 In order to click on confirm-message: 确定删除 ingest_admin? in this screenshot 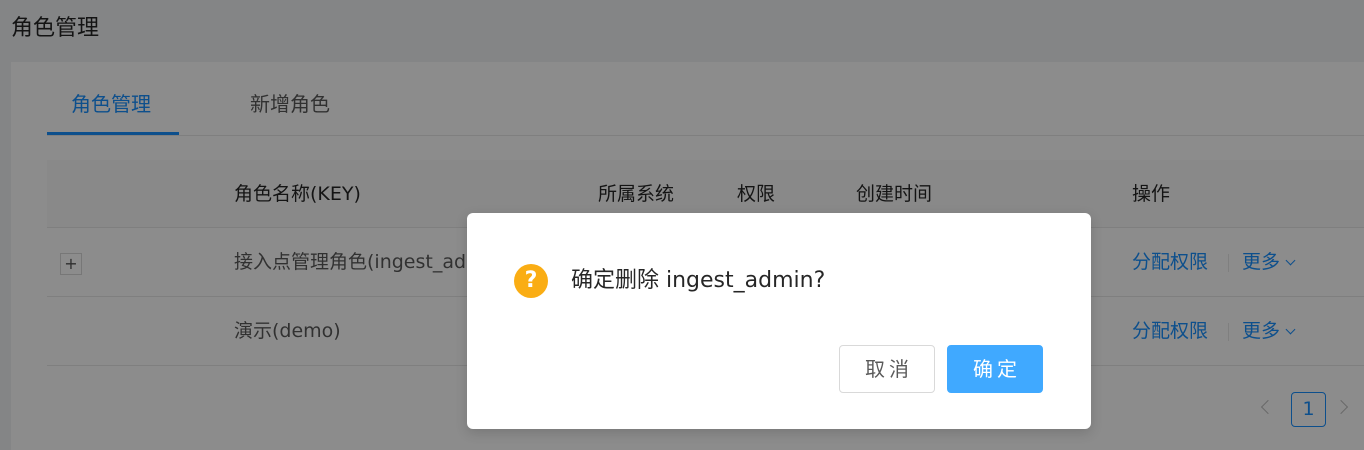, I will do `click(698, 280)`.